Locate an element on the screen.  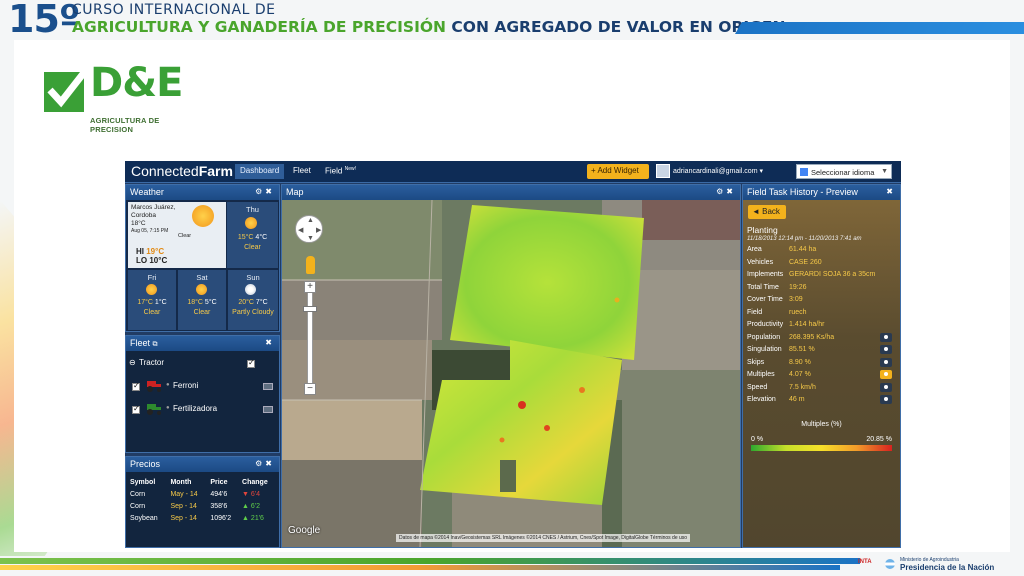
precios-header: Precios ⚙✖ is located at coordinates (202, 464).